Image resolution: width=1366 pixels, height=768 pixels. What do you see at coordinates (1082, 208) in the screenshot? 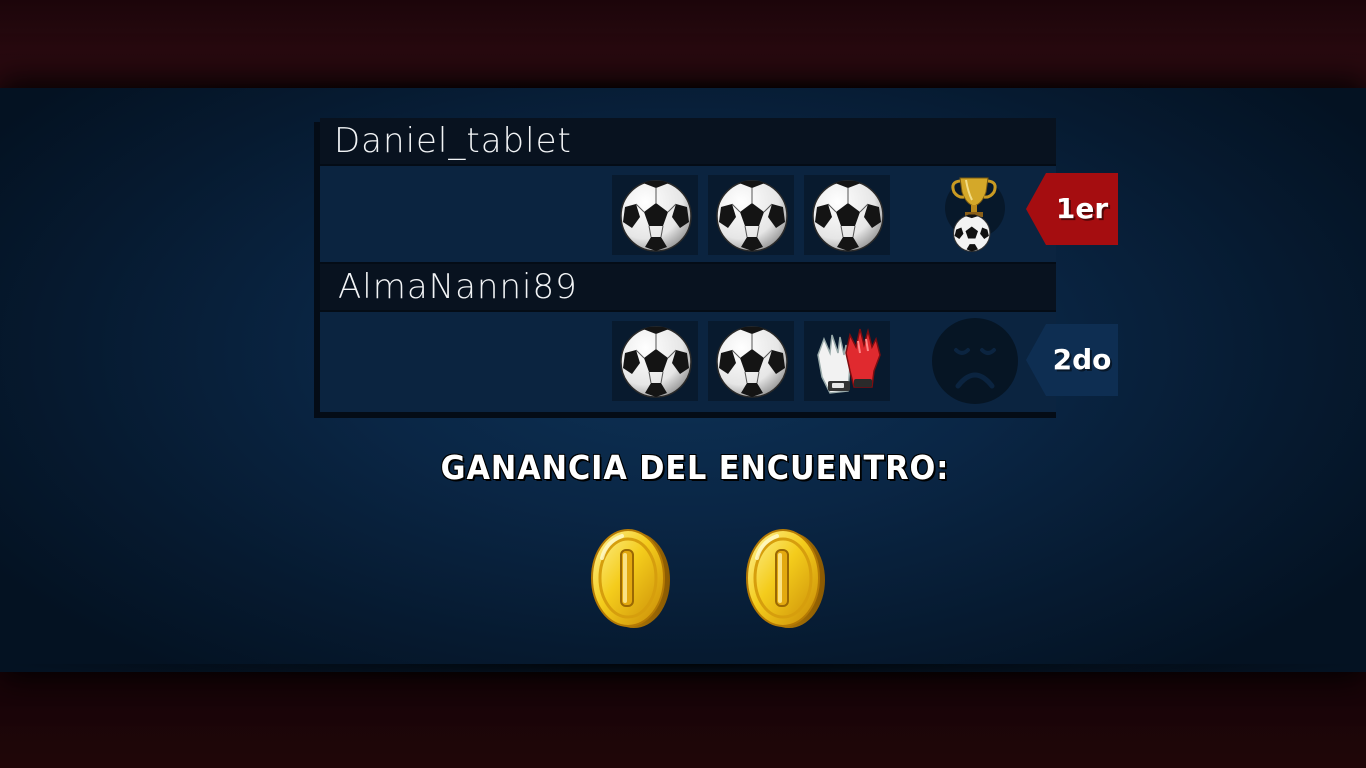
I see `place-label: 1er` at bounding box center [1082, 208].